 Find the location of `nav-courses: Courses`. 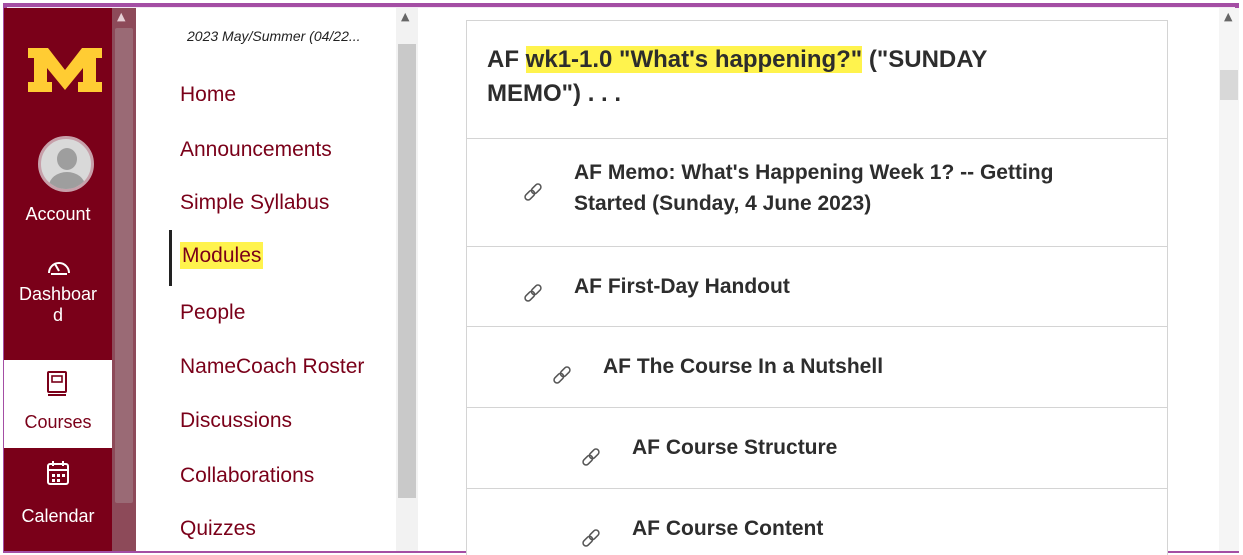

nav-courses: Courses is located at coordinates (58, 404).